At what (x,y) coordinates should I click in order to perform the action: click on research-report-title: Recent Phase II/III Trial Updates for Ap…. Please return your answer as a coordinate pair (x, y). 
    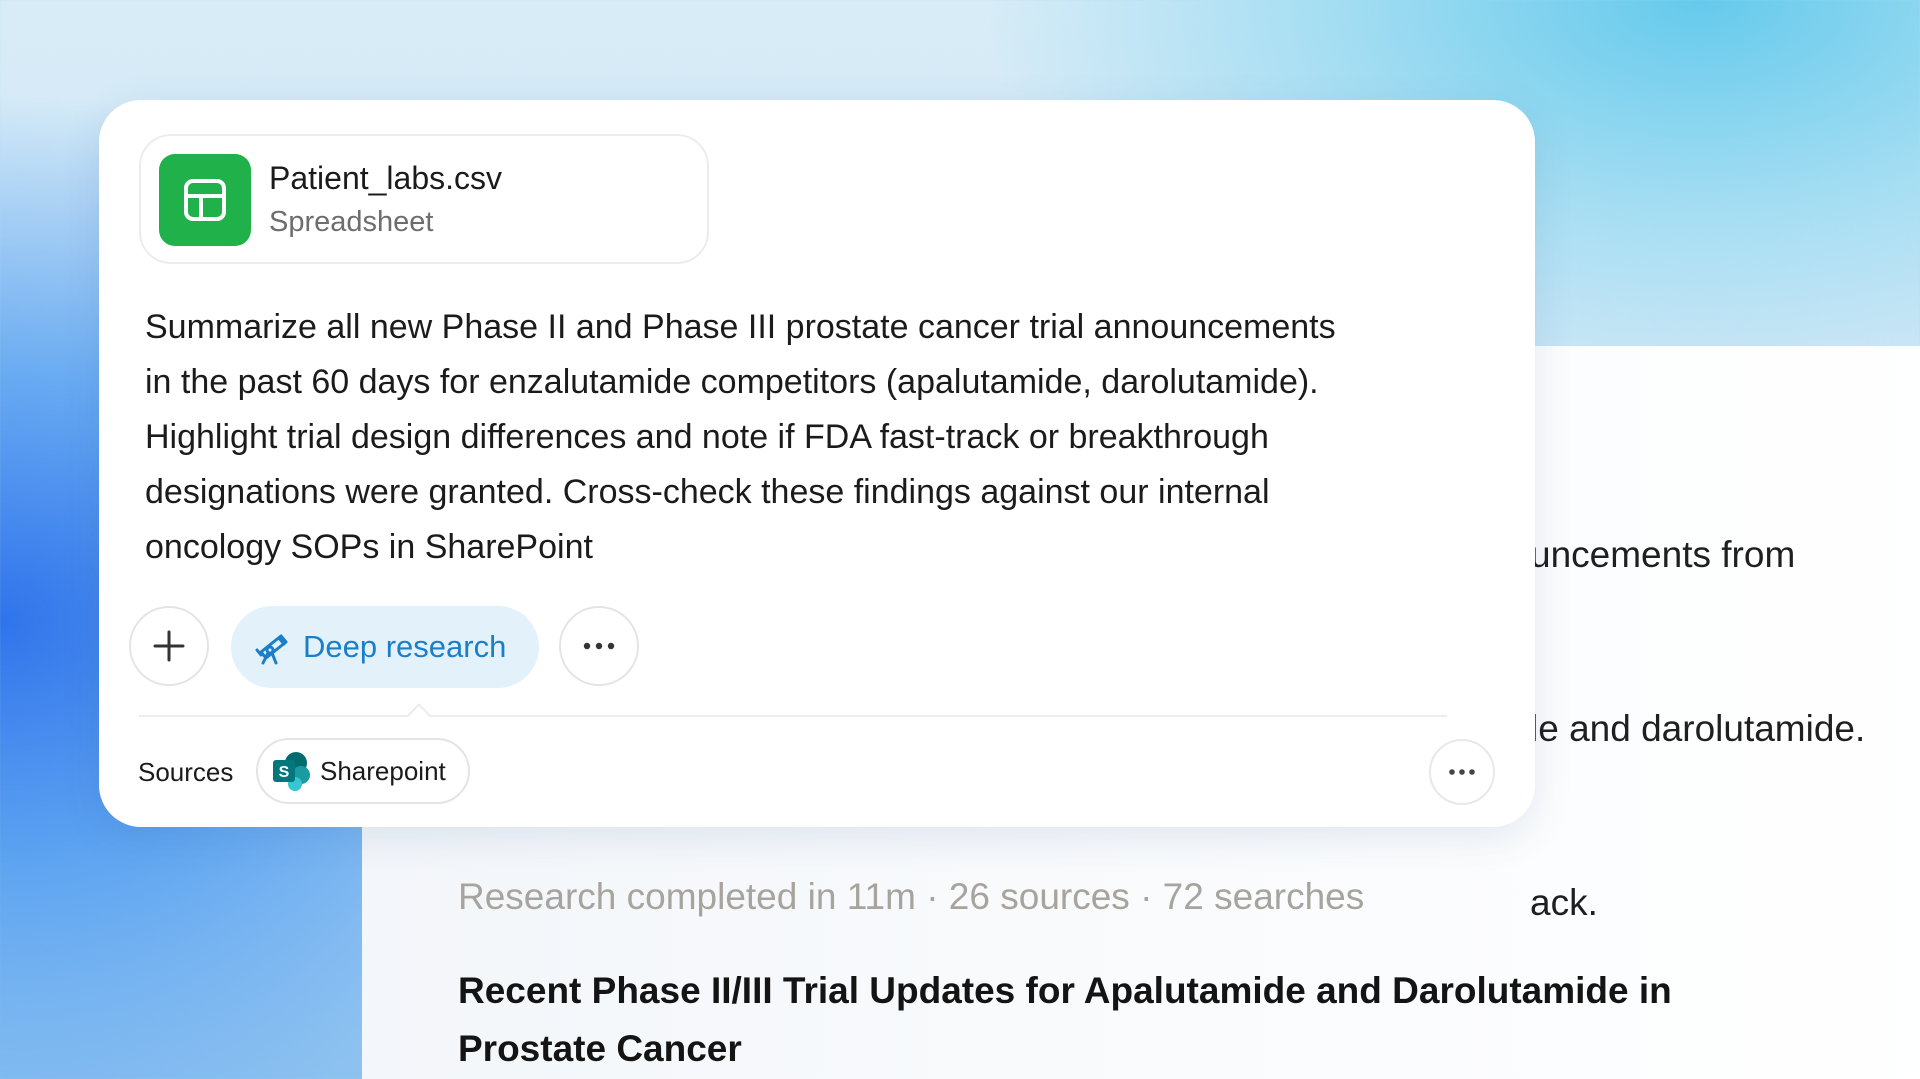
    Looking at the image, I should click on (1065, 1019).